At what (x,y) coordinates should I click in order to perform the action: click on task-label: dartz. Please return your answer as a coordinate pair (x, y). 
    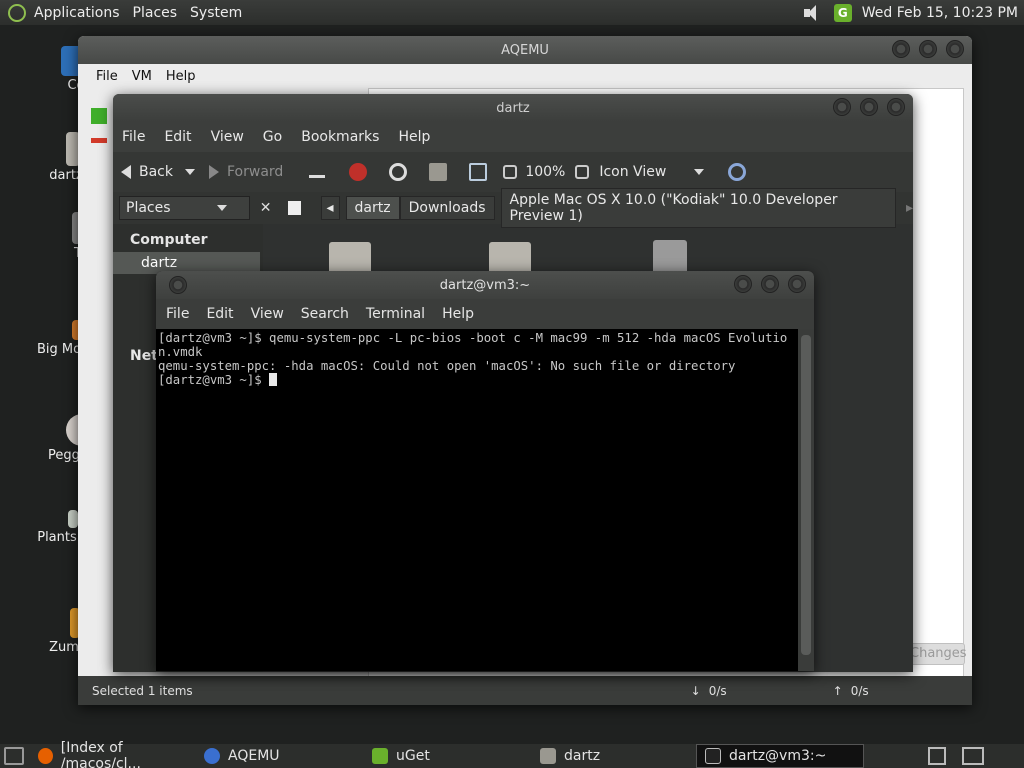
    Looking at the image, I should click on (582, 756).